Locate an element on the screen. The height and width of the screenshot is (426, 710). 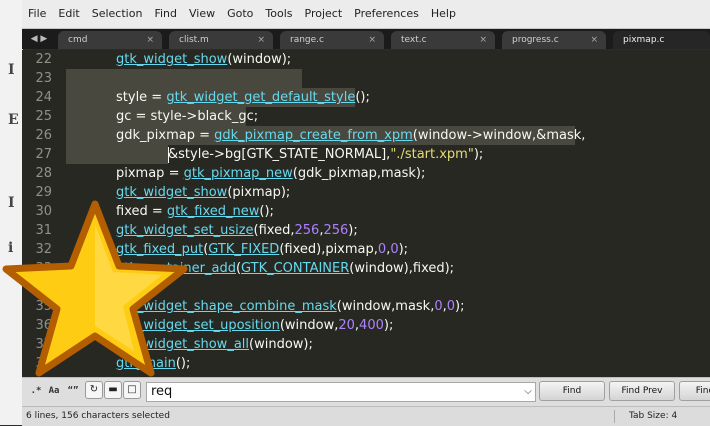
code-token: (pixmap); is located at coordinates (259, 192).